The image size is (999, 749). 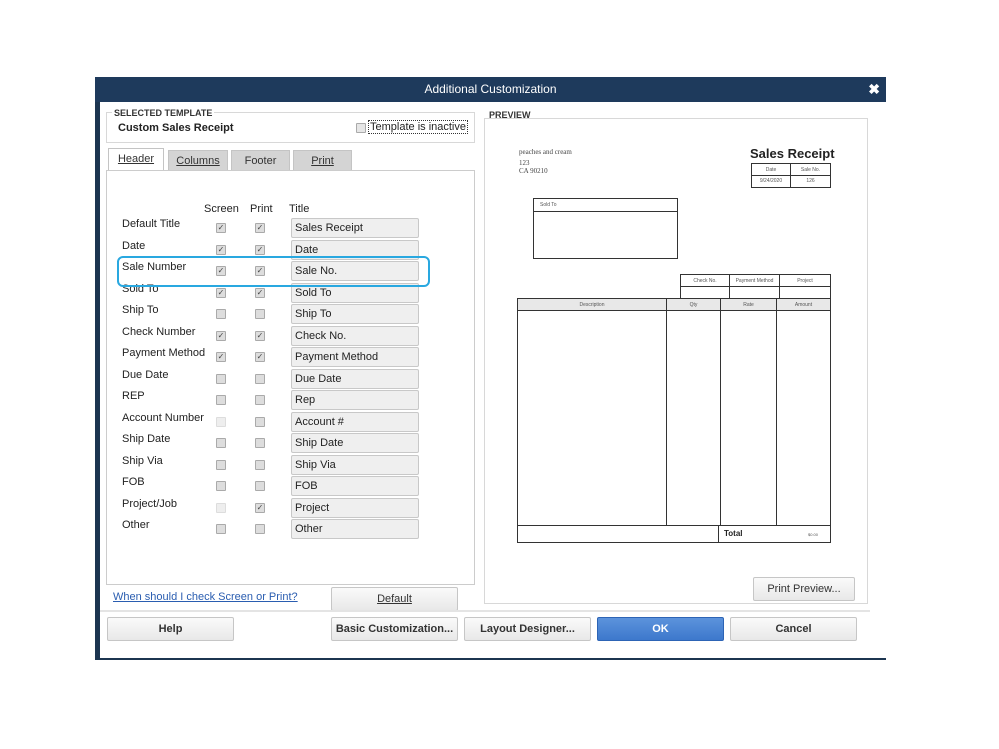 What do you see at coordinates (748, 305) in the screenshot?
I see `preview-col-rate: Rate` at bounding box center [748, 305].